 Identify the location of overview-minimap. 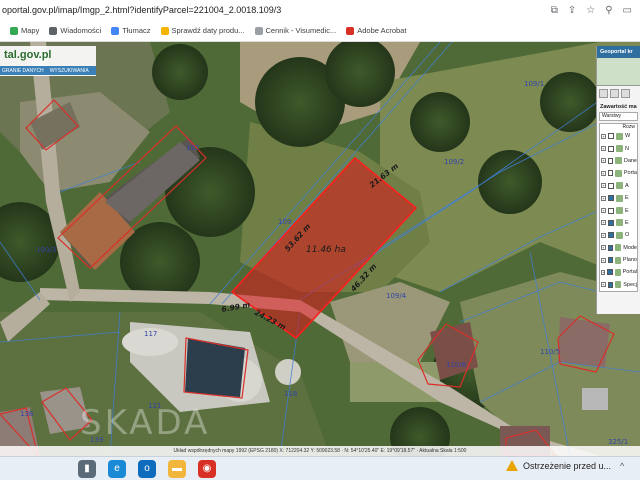
(618, 72).